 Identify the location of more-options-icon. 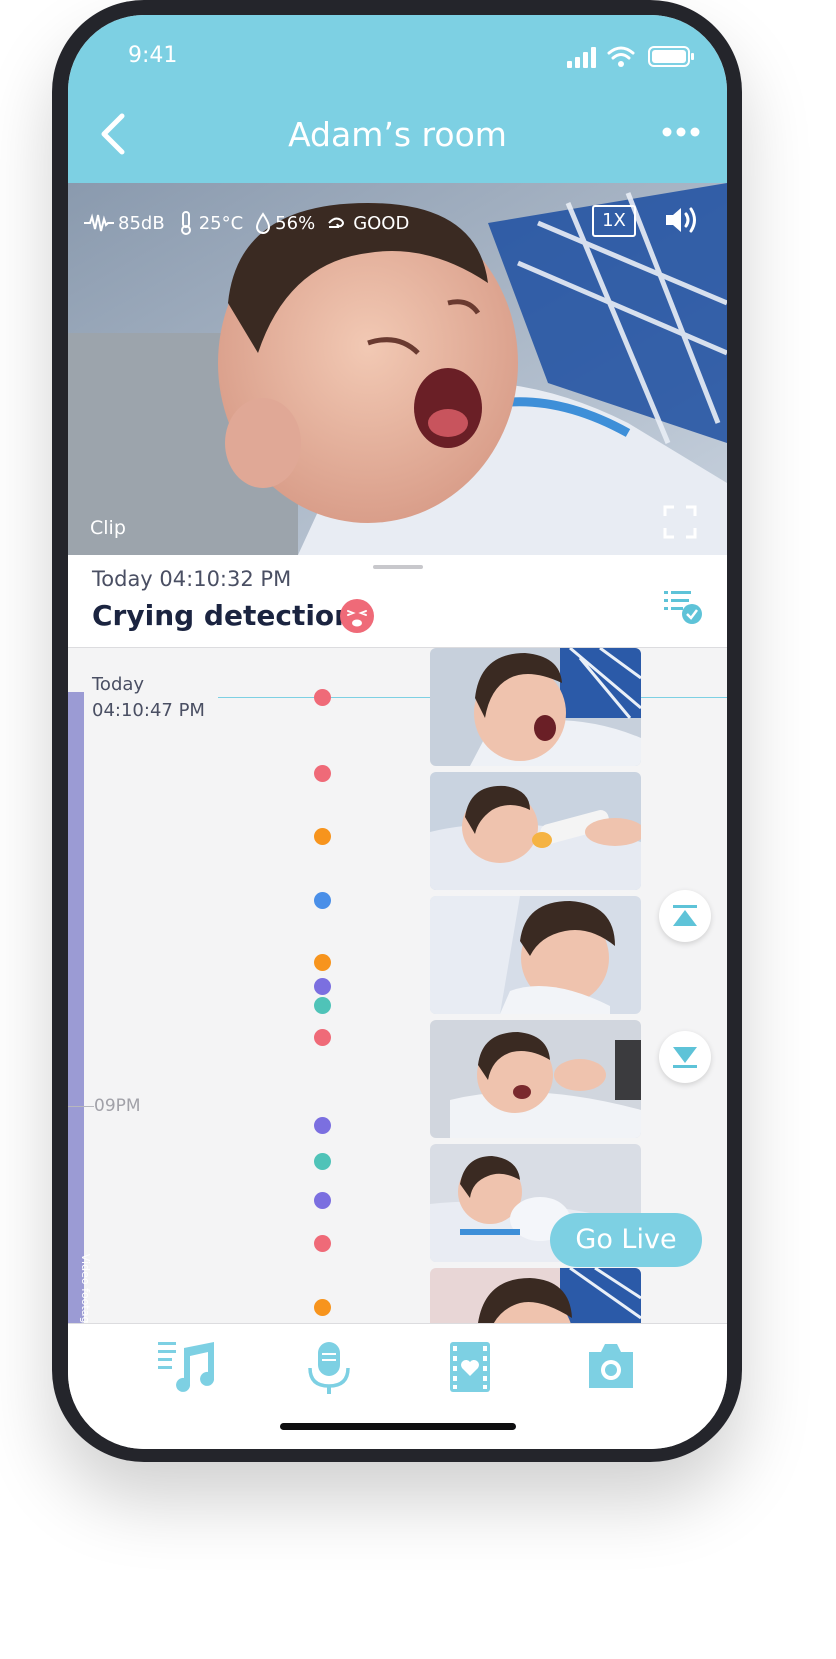
(681, 132).